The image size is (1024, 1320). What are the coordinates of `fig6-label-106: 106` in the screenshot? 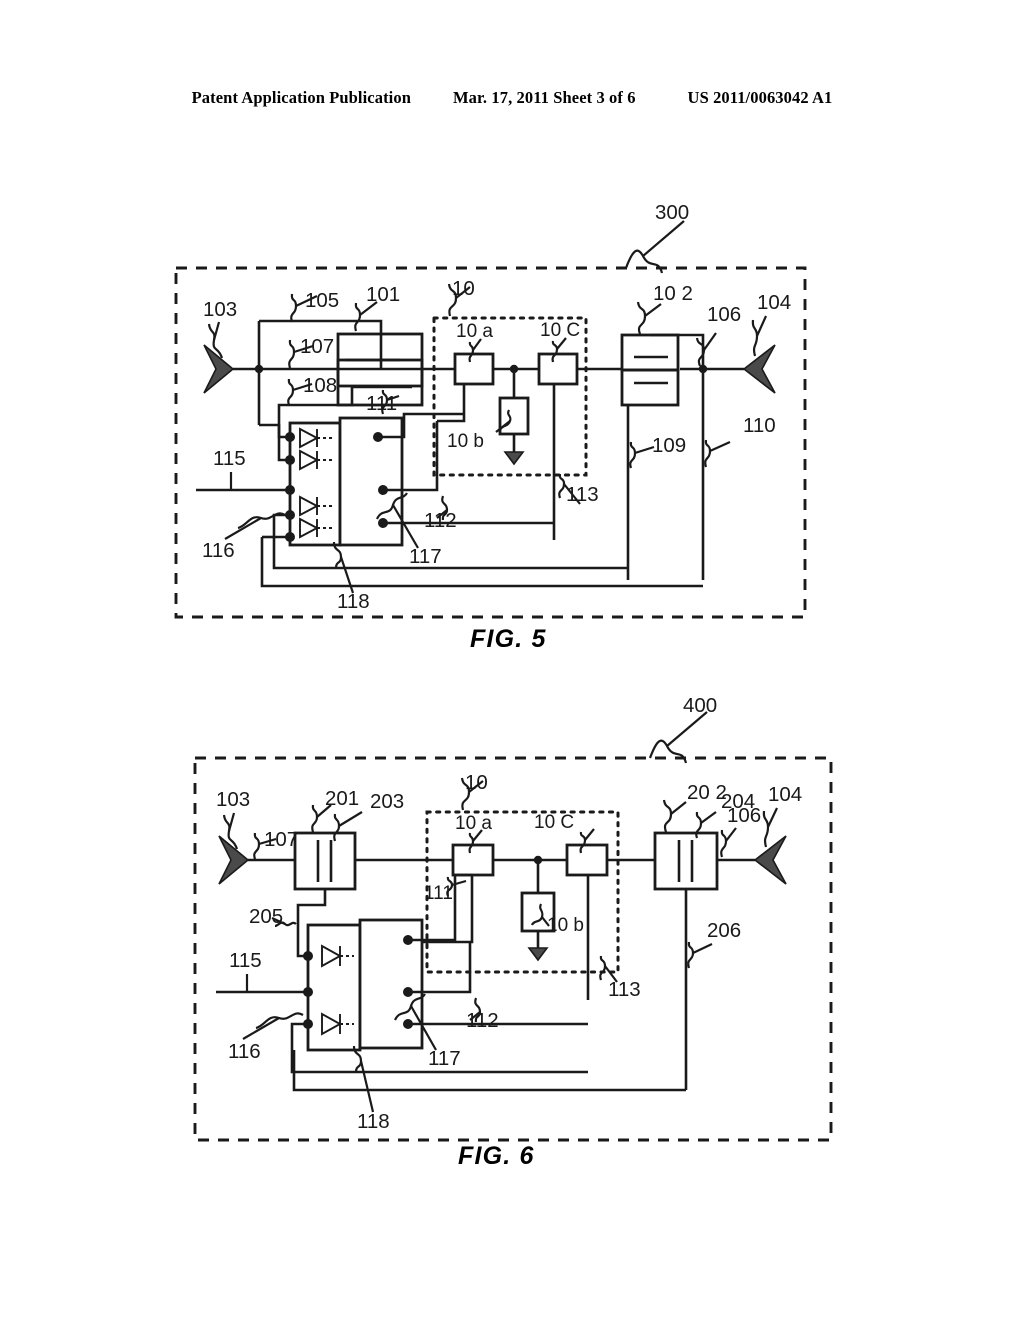 It's located at (744, 815).